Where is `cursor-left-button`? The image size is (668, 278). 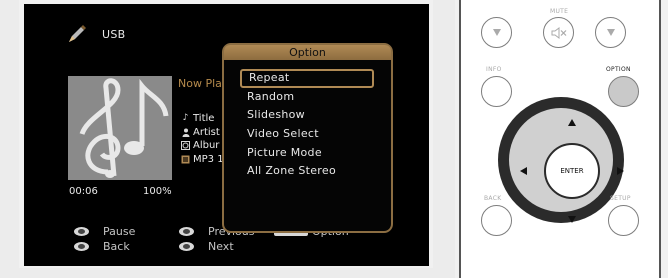 cursor-left-button is located at coordinates (523, 171).